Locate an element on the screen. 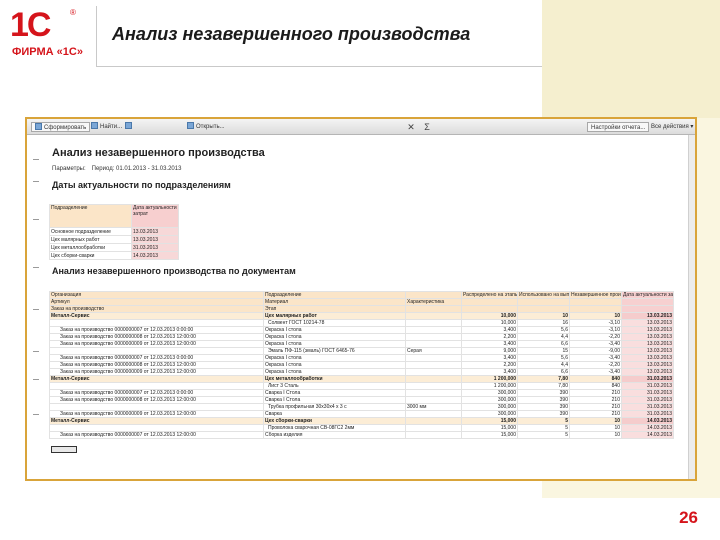  table-cell: Цех сборки-сварки is located at coordinates (334, 421).